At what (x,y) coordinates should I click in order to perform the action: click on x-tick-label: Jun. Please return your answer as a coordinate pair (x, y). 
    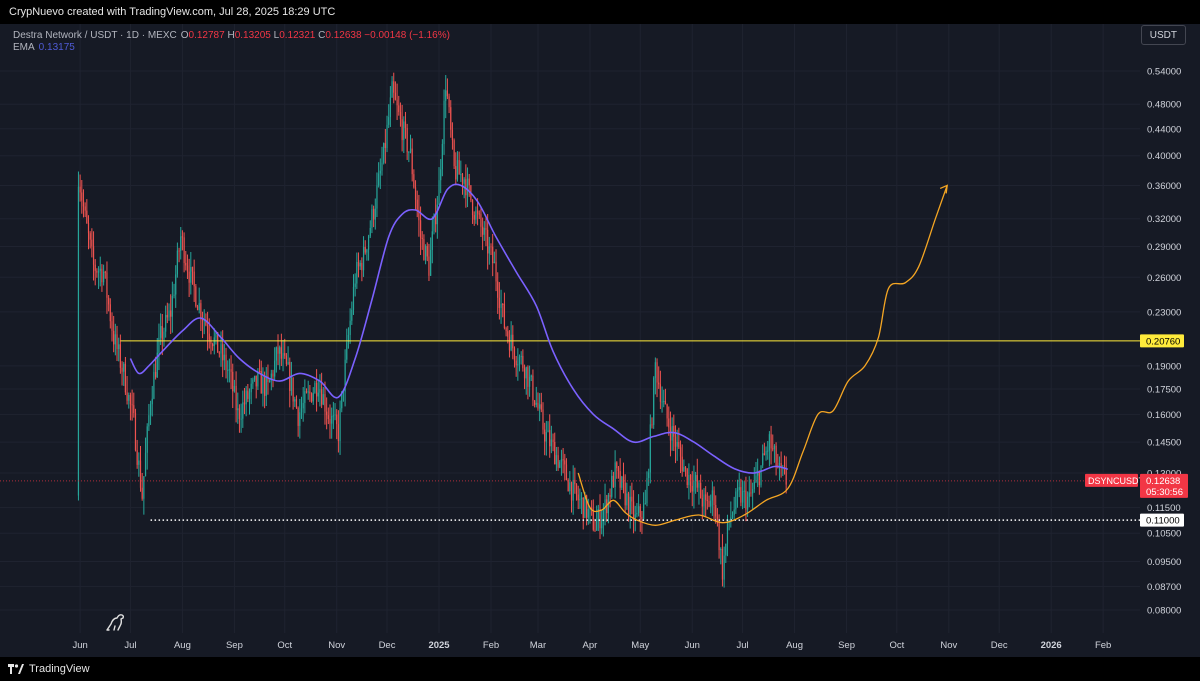
    Looking at the image, I should click on (79, 645).